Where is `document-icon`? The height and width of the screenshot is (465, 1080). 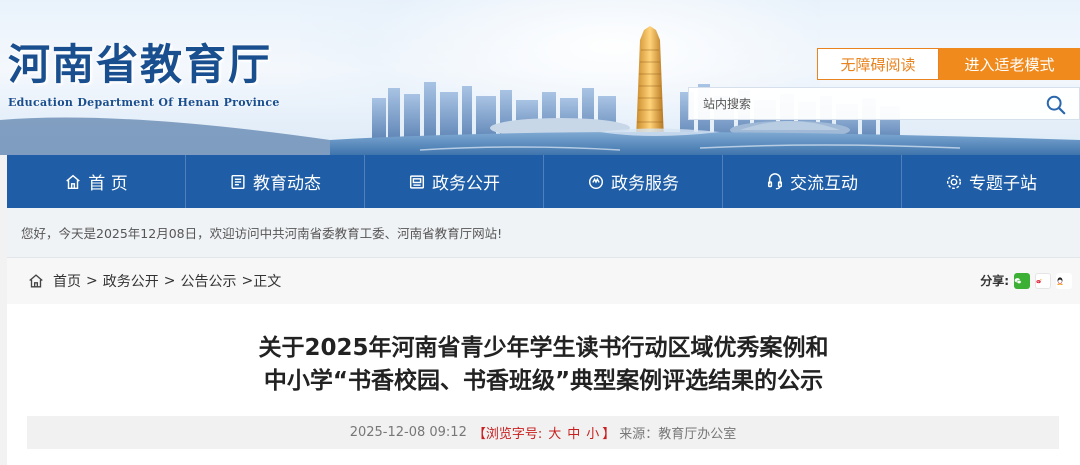 document-icon is located at coordinates (417, 181).